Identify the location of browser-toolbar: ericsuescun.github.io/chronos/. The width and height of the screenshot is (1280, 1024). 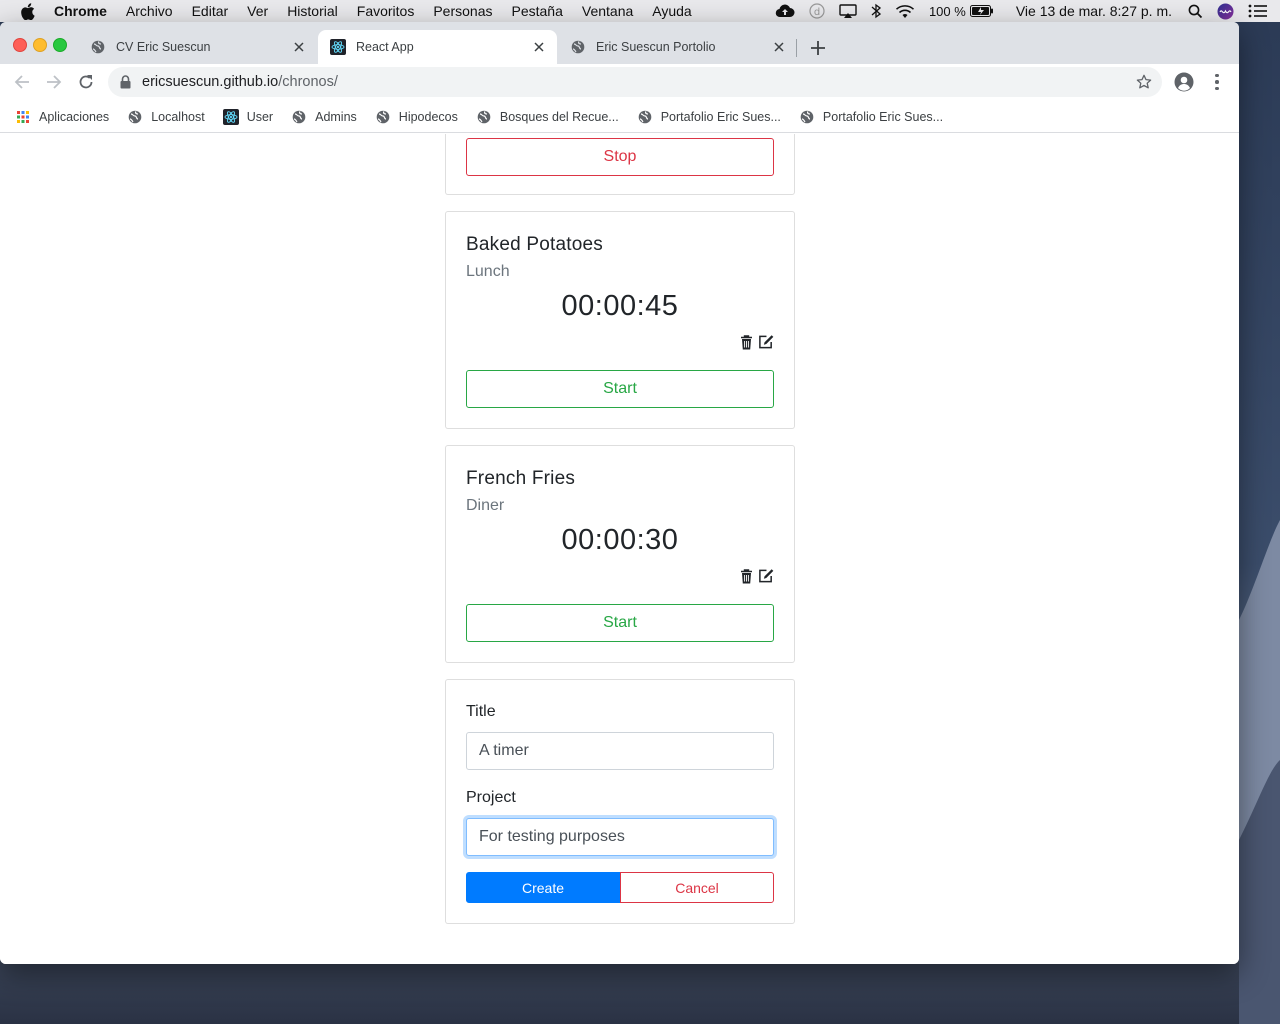
(619, 82).